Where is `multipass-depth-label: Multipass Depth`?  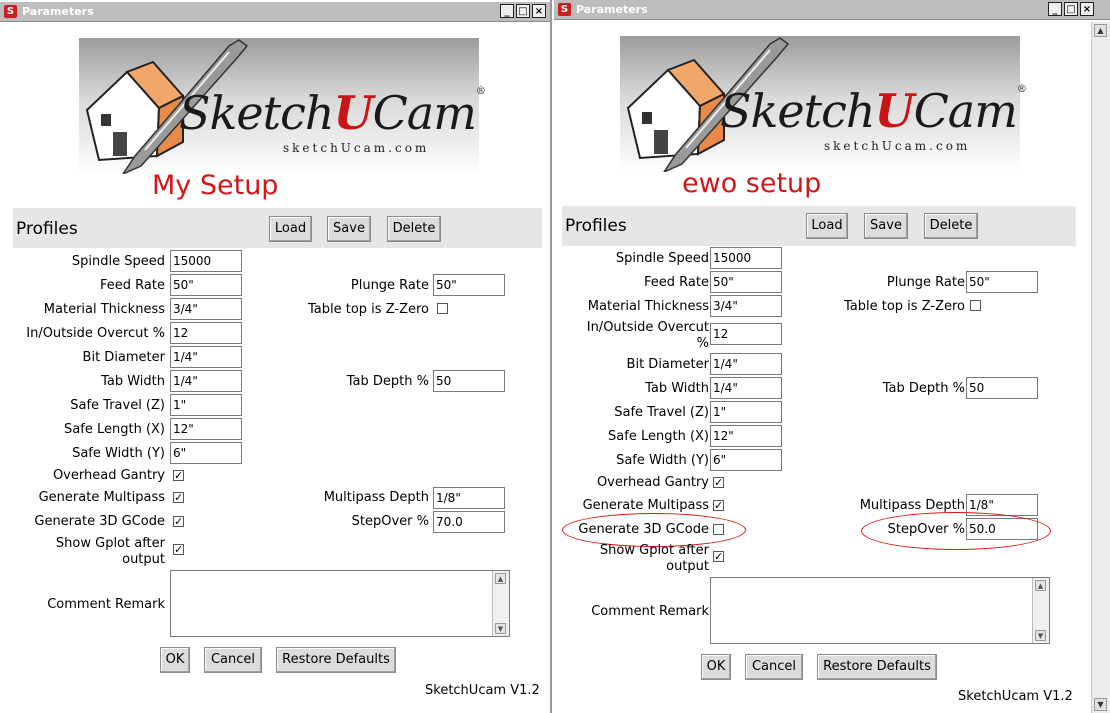
multipass-depth-label: Multipass Depth is located at coordinates (376, 497).